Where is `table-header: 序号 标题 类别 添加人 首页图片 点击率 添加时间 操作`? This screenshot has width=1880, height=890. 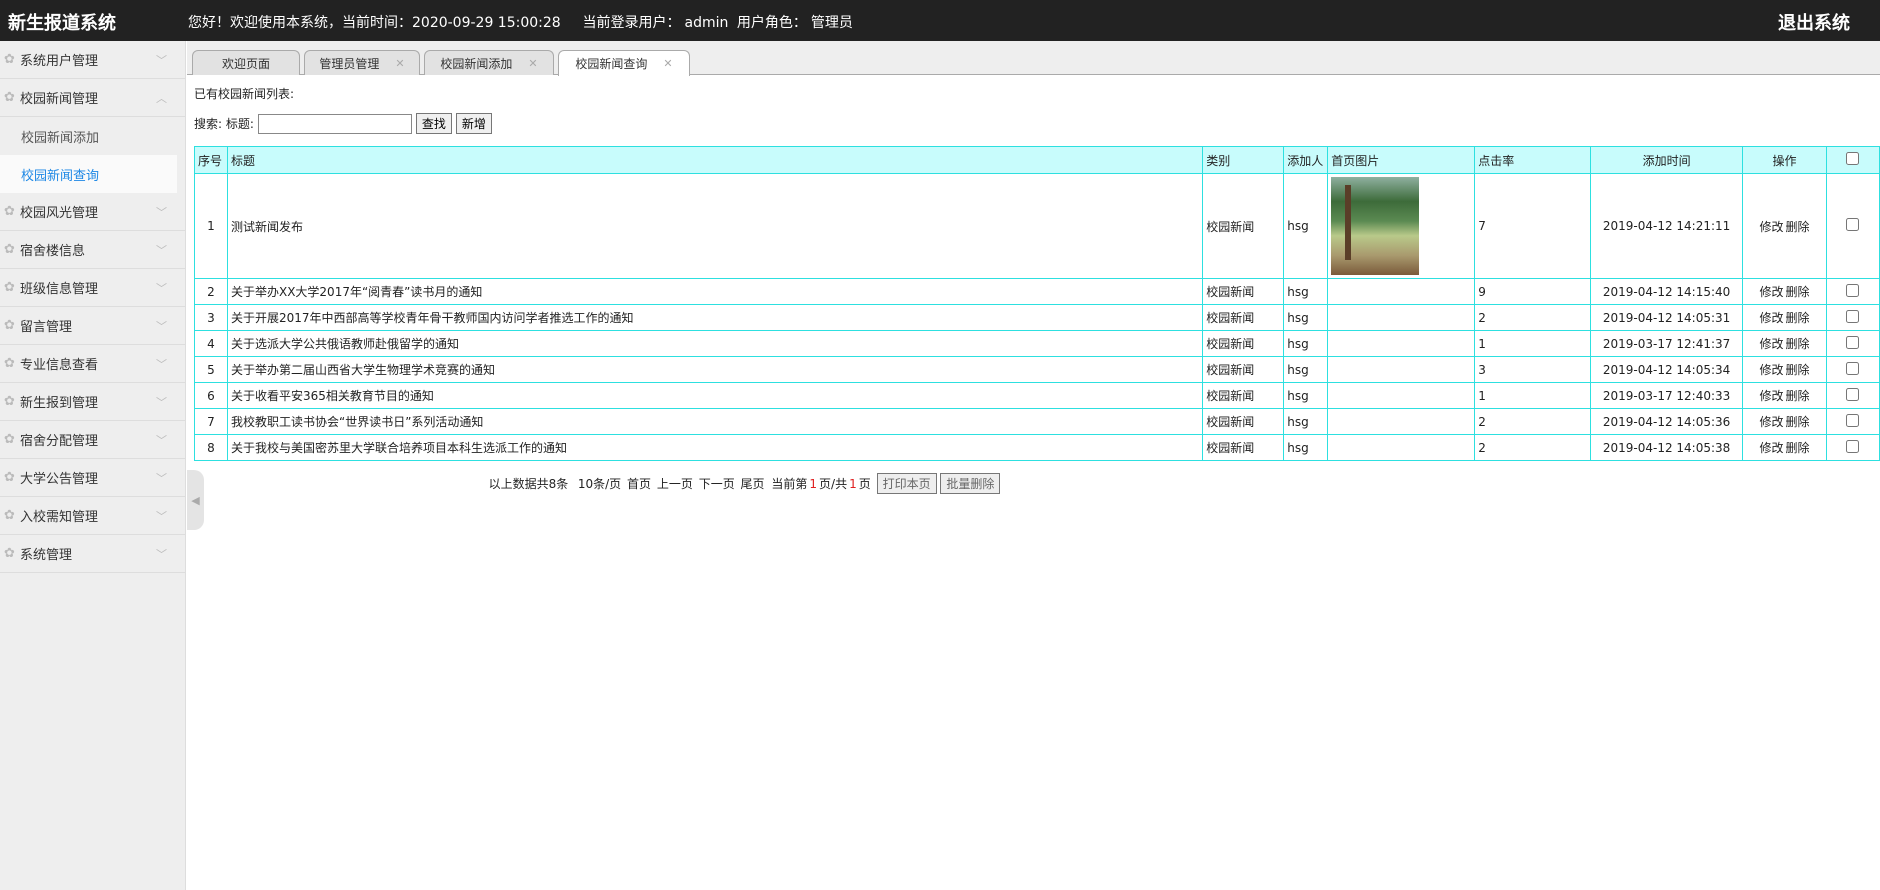 table-header: 序号 标题 类别 添加人 首页图片 点击率 添加时间 操作 is located at coordinates (1037, 160).